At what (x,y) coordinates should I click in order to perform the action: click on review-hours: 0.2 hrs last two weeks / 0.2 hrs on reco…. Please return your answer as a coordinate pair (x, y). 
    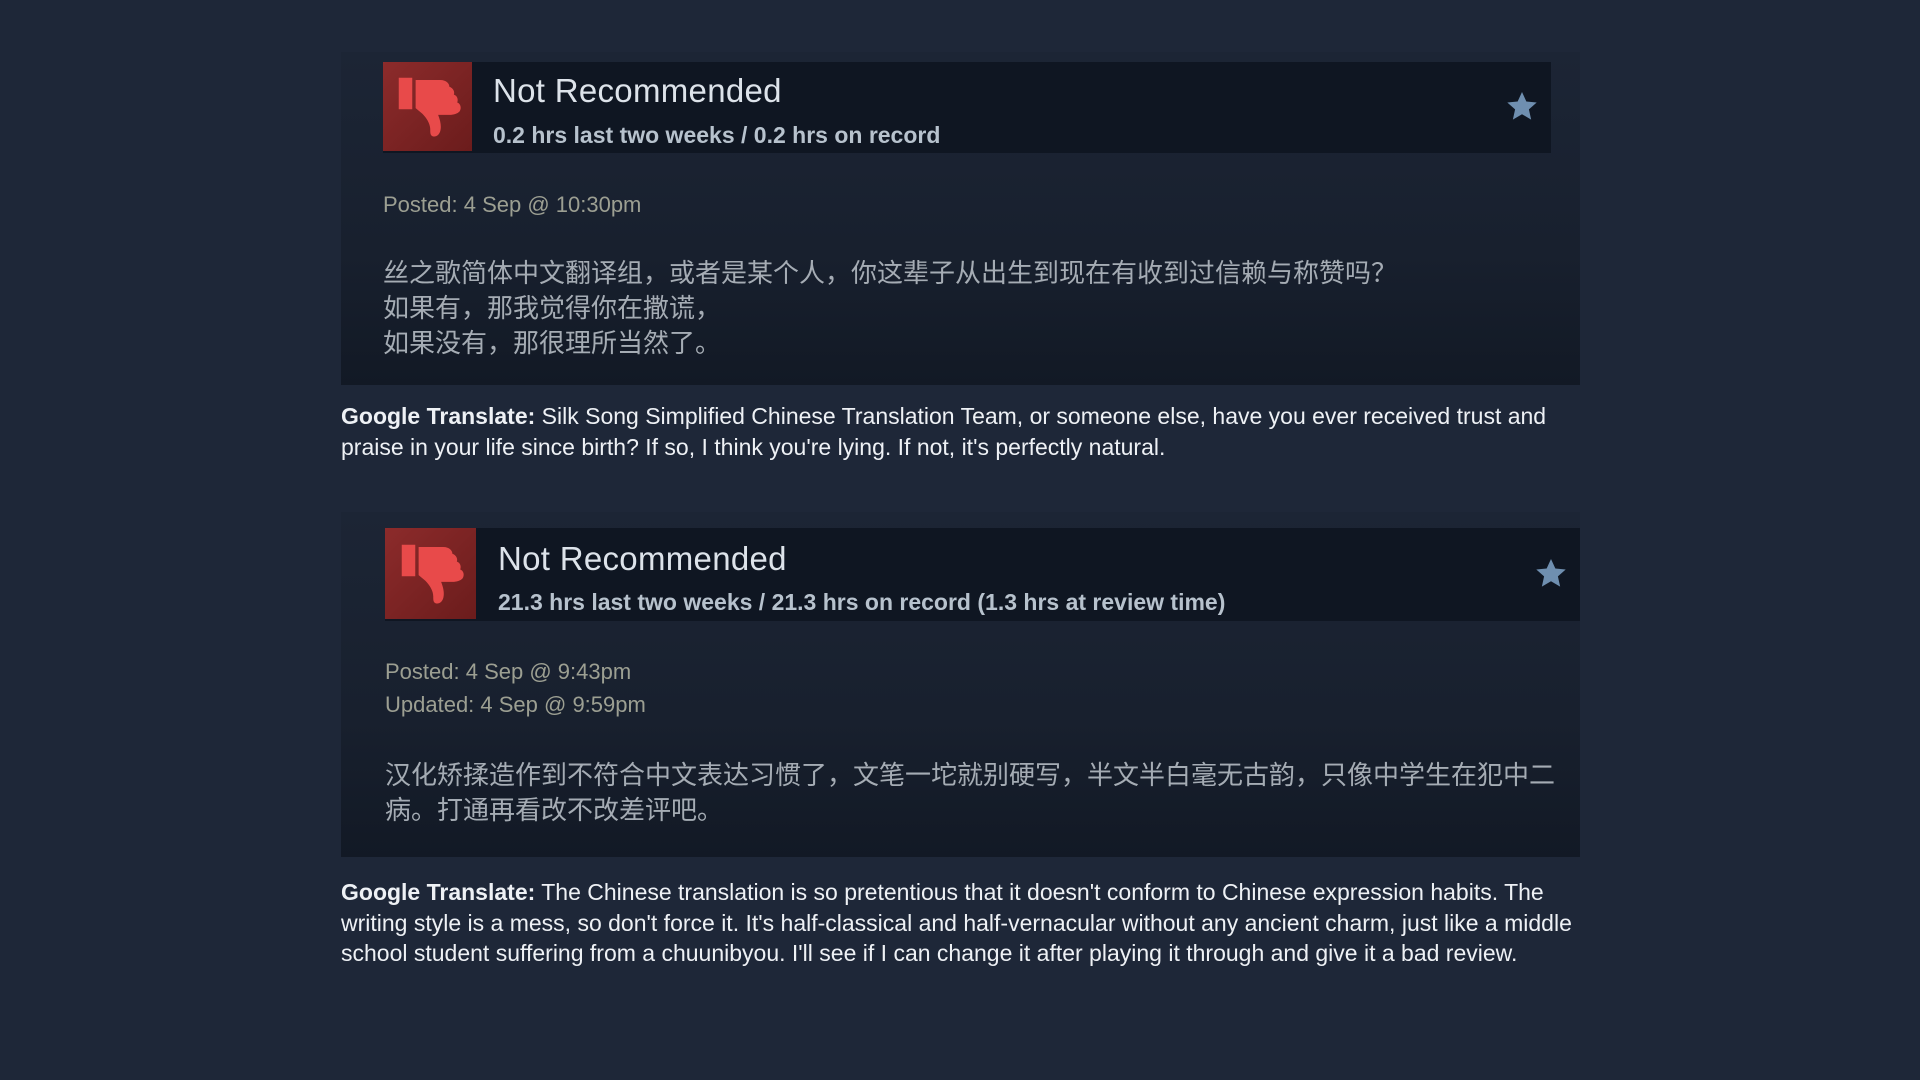
    Looking at the image, I should click on (717, 135).